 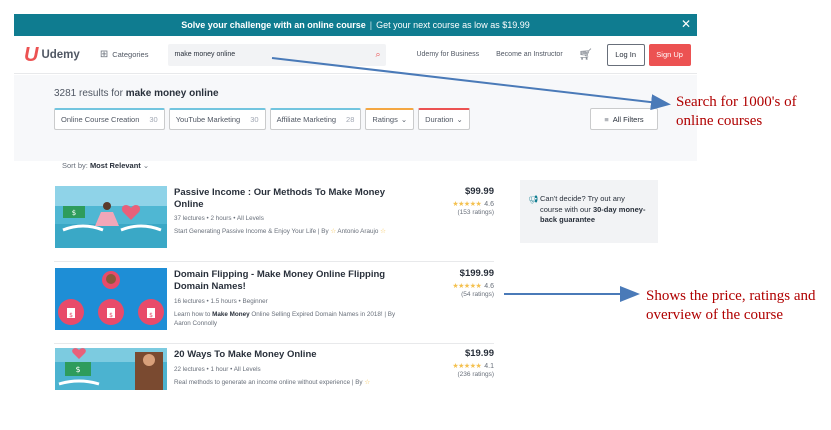 What do you see at coordinates (471, 84) in the screenshot?
I see `search-arrow` at bounding box center [471, 84].